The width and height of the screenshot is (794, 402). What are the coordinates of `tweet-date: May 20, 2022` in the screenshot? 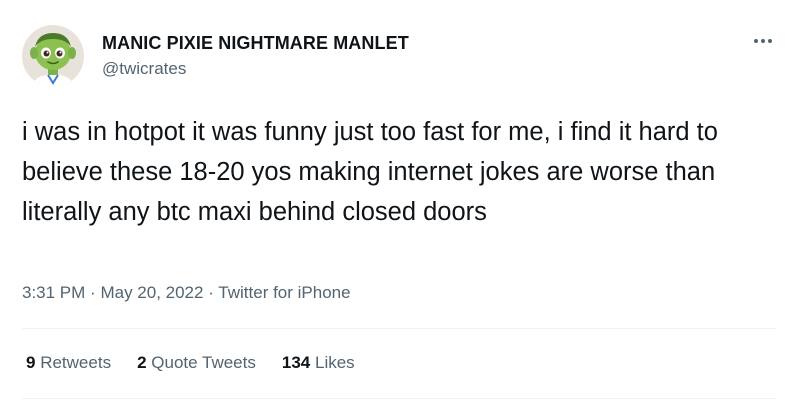 It's located at (151, 292).